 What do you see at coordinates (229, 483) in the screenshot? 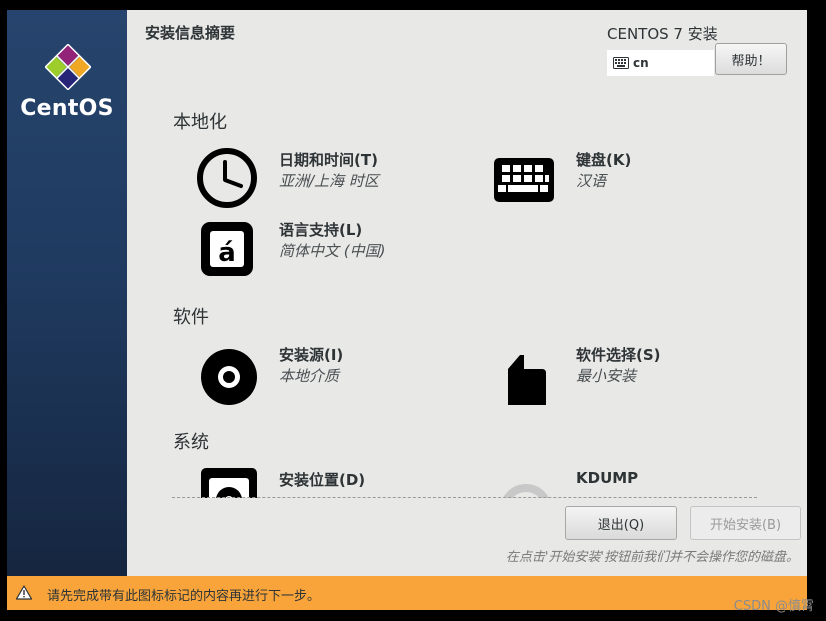
I see `harddisk-icon` at bounding box center [229, 483].